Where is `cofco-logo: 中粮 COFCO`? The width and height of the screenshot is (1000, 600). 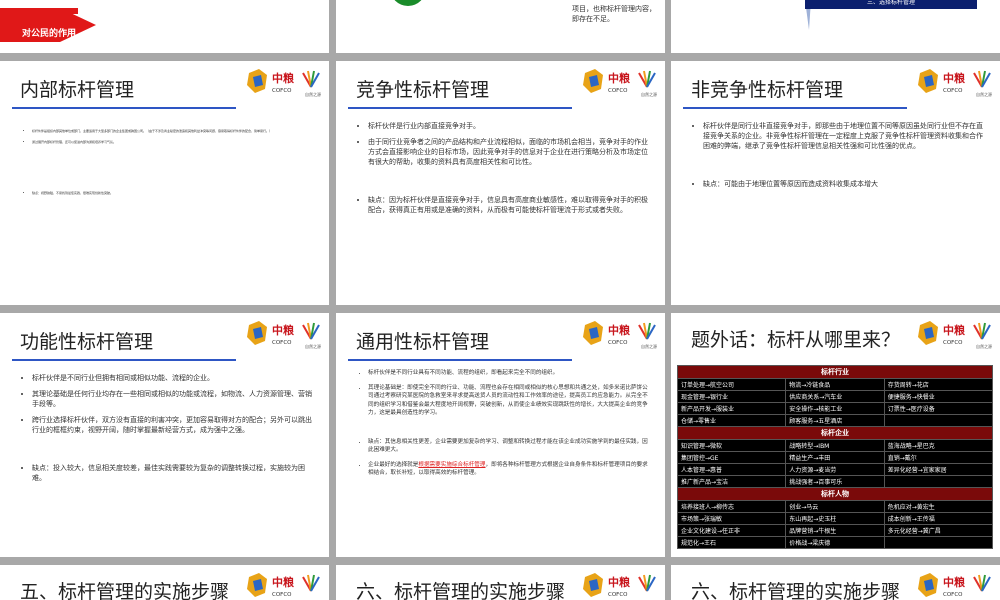
cofco-logo: 中粮 COFCO is located at coordinates (619, 585).